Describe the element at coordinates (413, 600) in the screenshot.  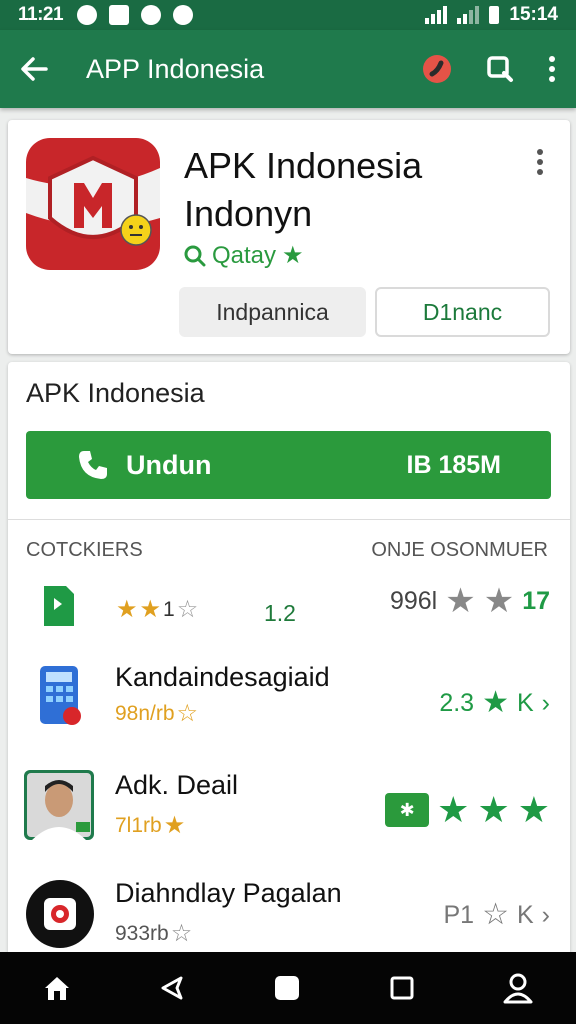
I see `list-item-count: 996l` at that location.